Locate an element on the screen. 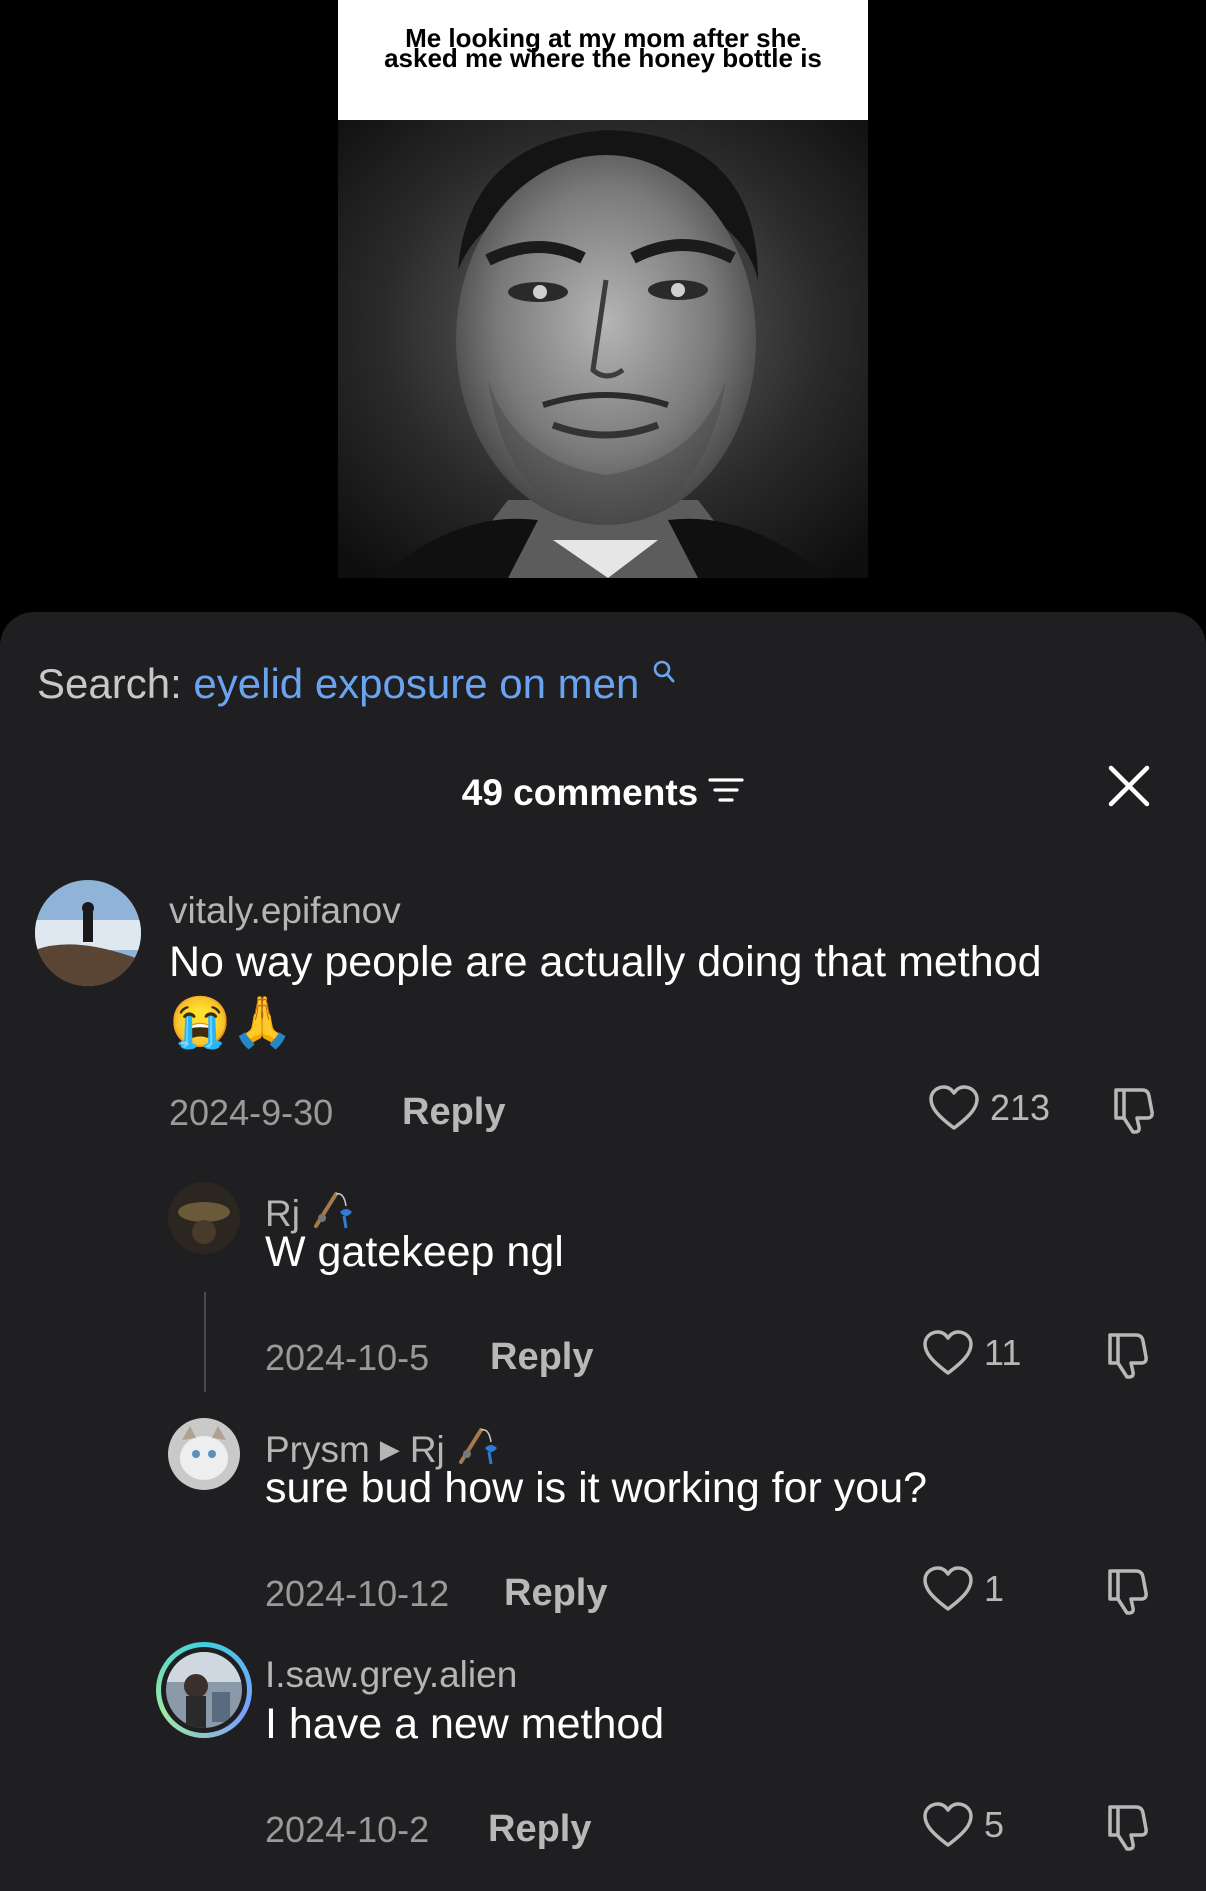 This screenshot has height=1891, width=1206. like-button: 11 is located at coordinates (971, 1353).